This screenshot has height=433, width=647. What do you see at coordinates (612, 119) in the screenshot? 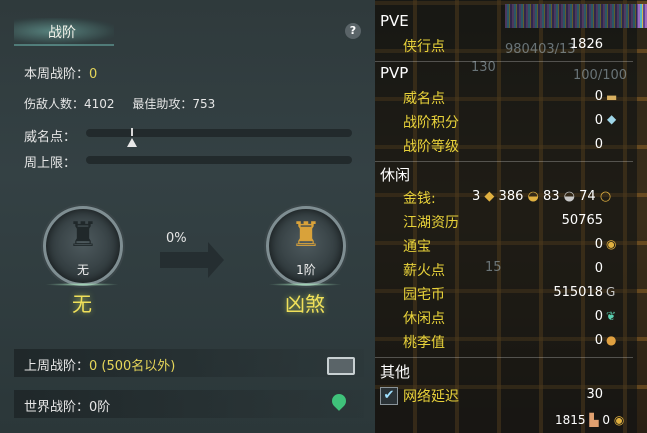
I see `rank-points-icon: ◆` at bounding box center [612, 119].